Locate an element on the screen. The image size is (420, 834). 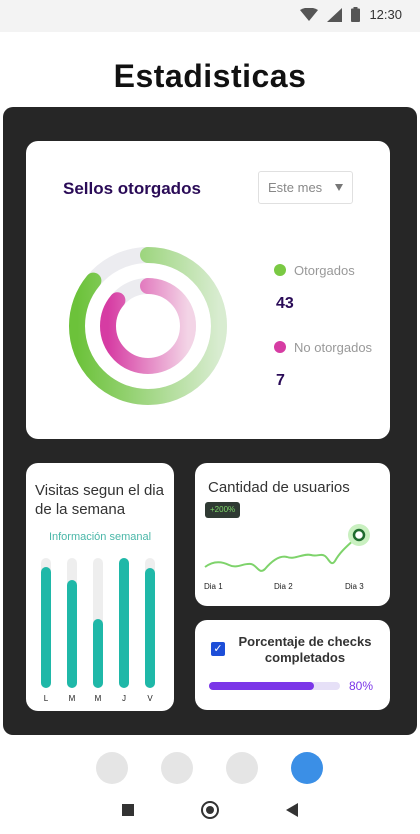
navigation-bar is located at coordinates (210, 812).